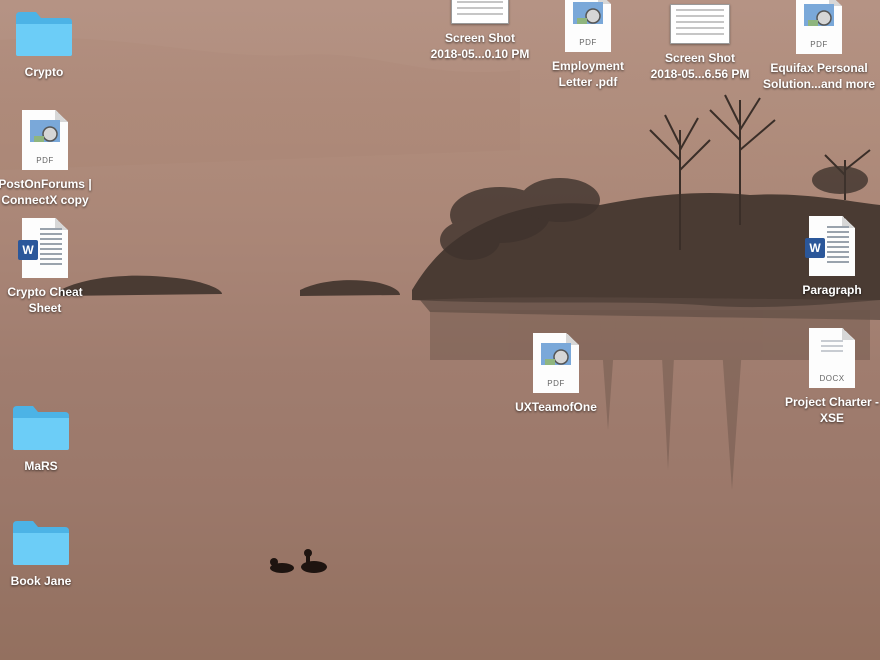  I want to click on icon-label: Book Jane, so click(41, 581).